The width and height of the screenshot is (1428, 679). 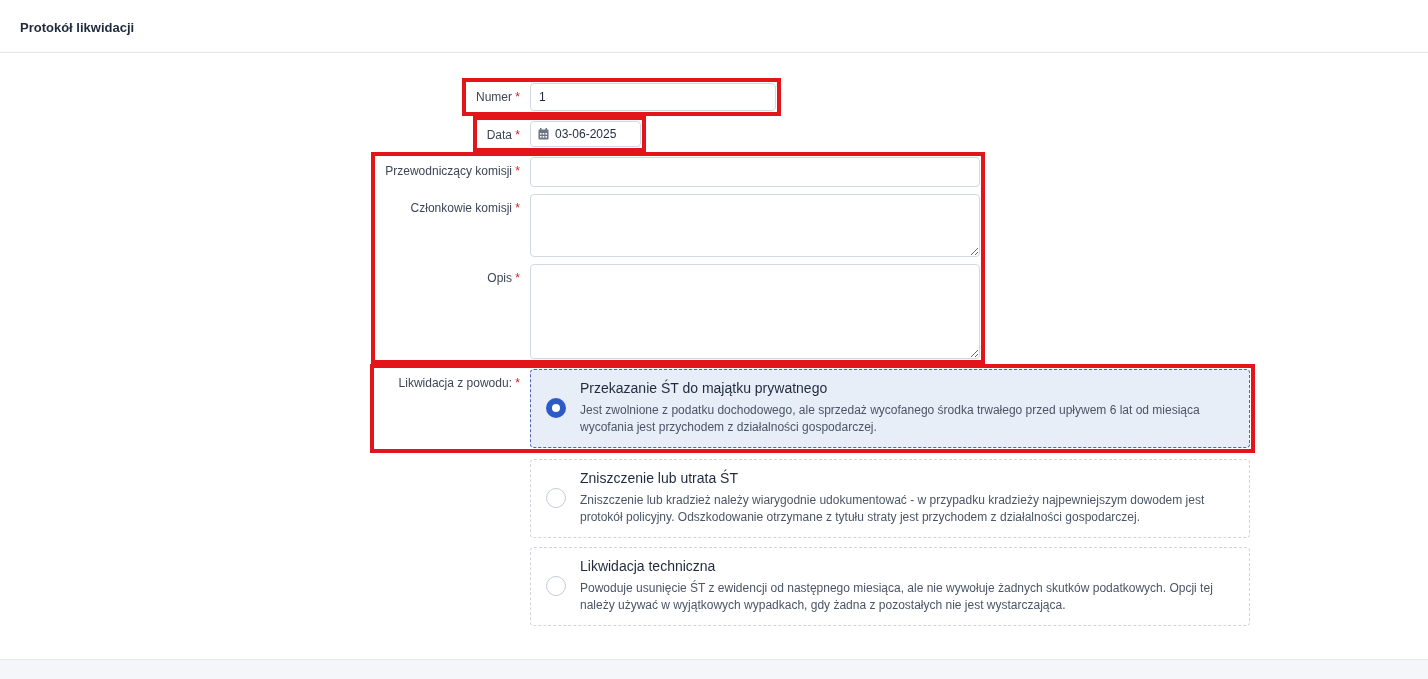 I want to click on option-title: Przekazanie ŚT do majątku prywatnego, so click(x=704, y=388).